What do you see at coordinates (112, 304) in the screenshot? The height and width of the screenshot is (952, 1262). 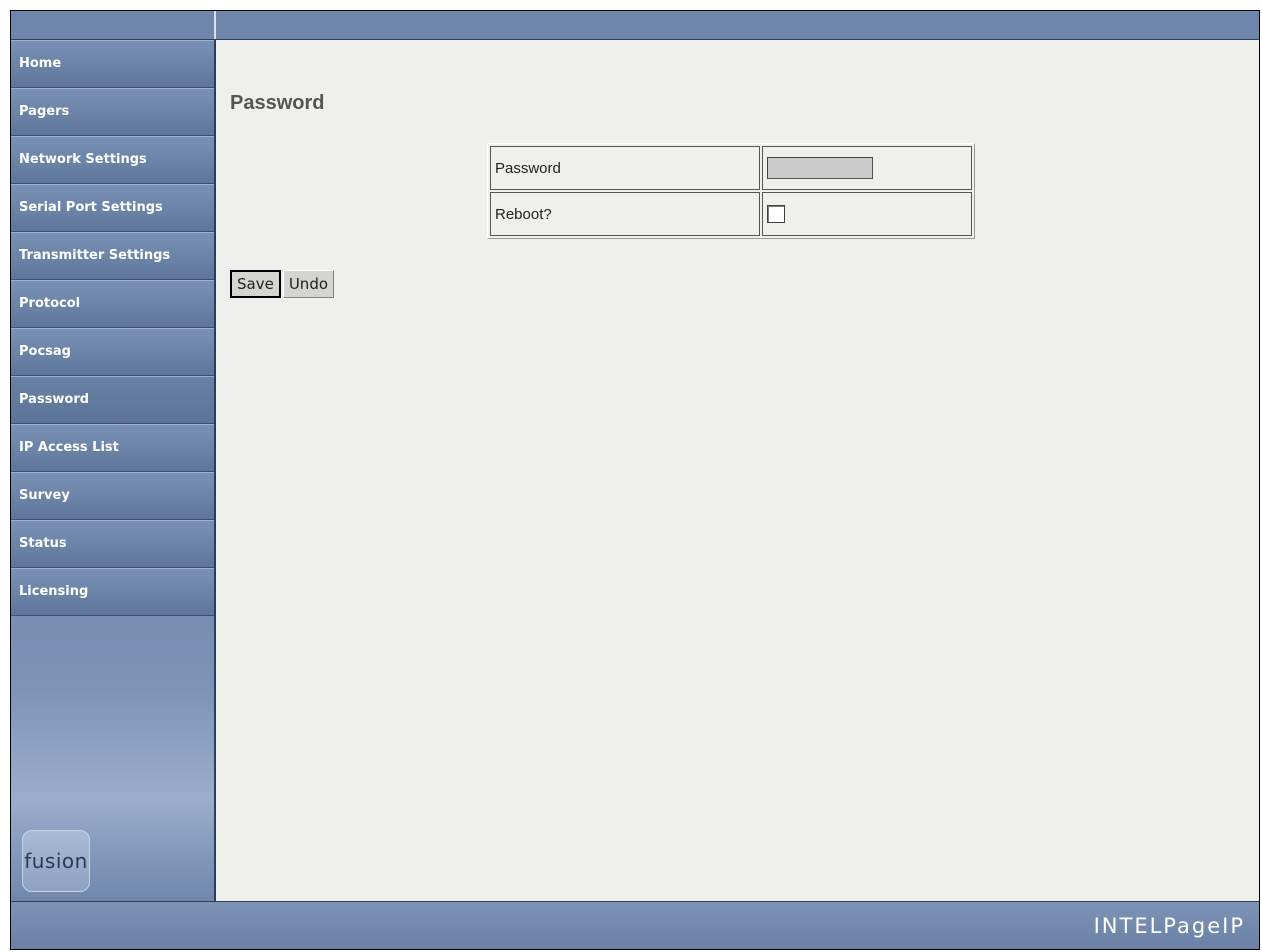 I see `sidebar-item-protocol: Protocol` at bounding box center [112, 304].